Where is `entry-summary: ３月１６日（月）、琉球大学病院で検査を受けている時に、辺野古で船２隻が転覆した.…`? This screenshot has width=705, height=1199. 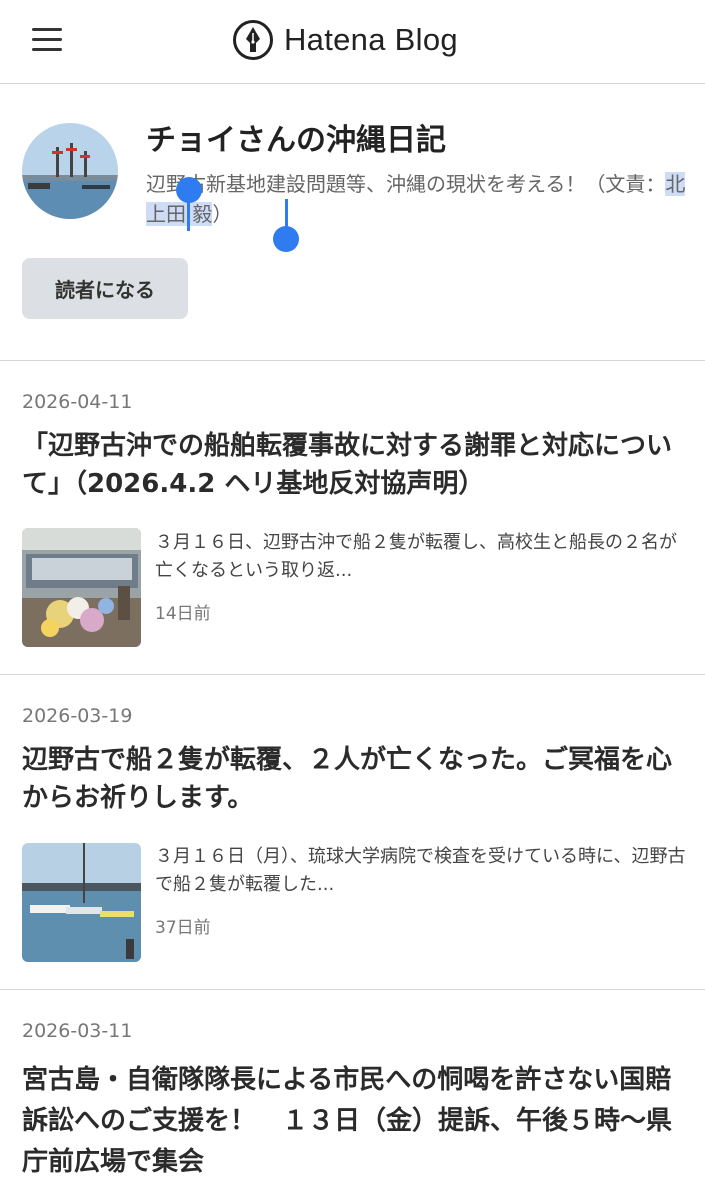 entry-summary: ３月１６日（月）、琉球大学病院で検査を受けている時に、辺野古で船２隻が転覆した.… is located at coordinates (420, 870).